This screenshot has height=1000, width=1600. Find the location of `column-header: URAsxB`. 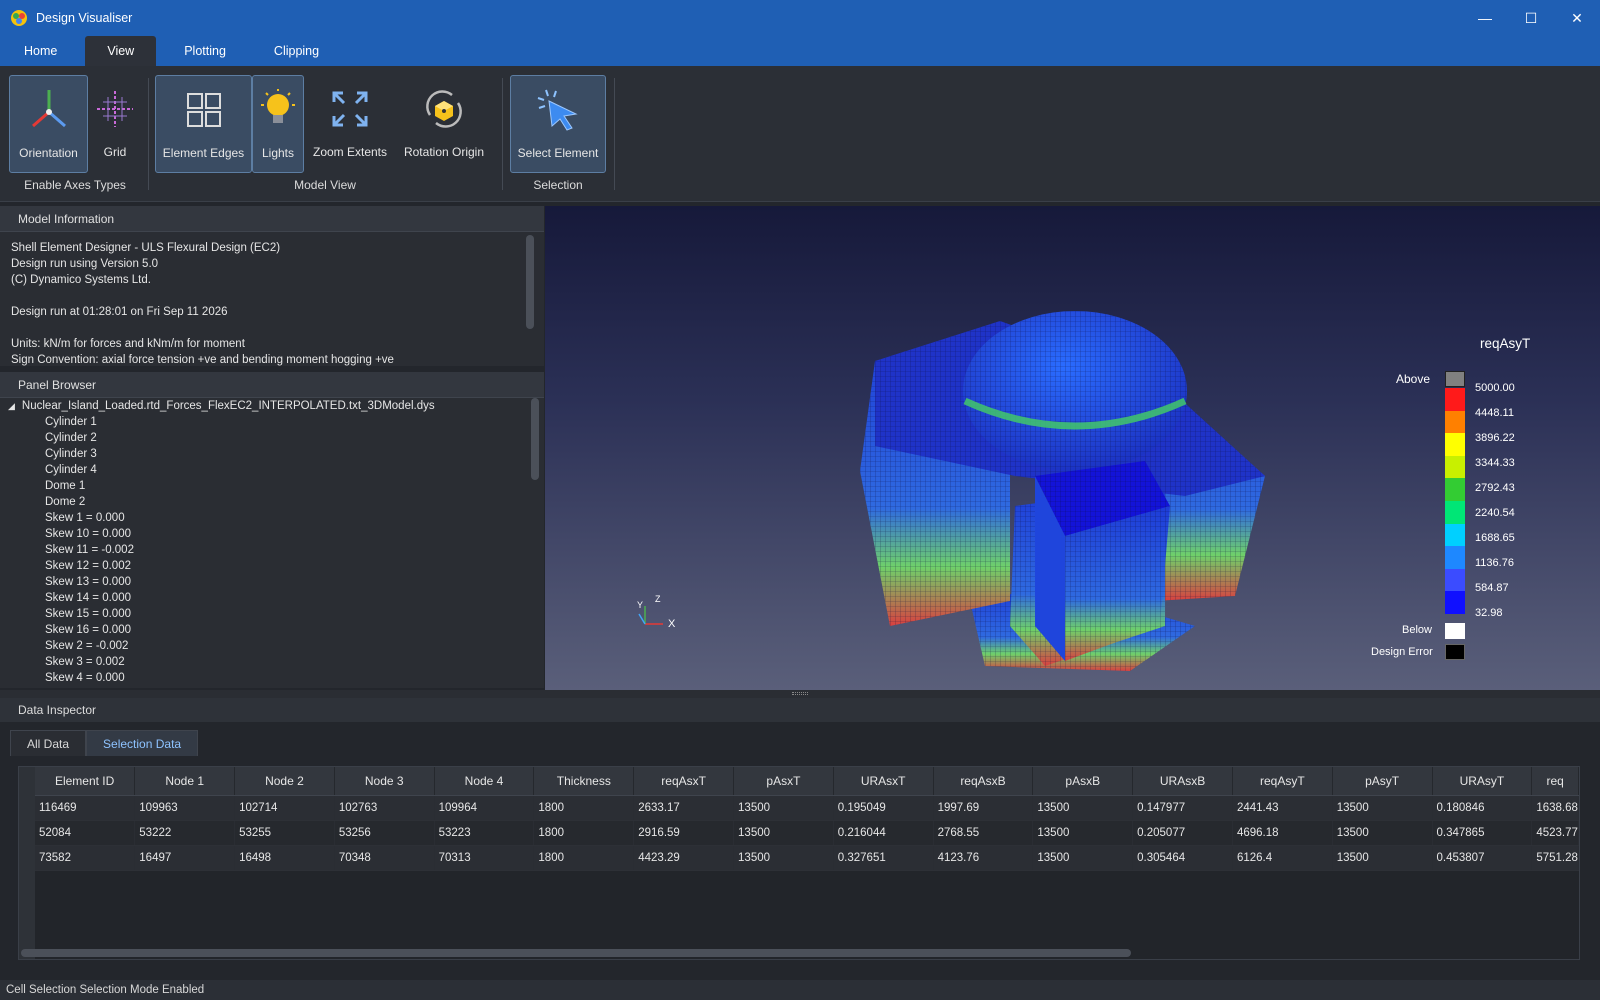

column-header: URAsxB is located at coordinates (1182, 781).